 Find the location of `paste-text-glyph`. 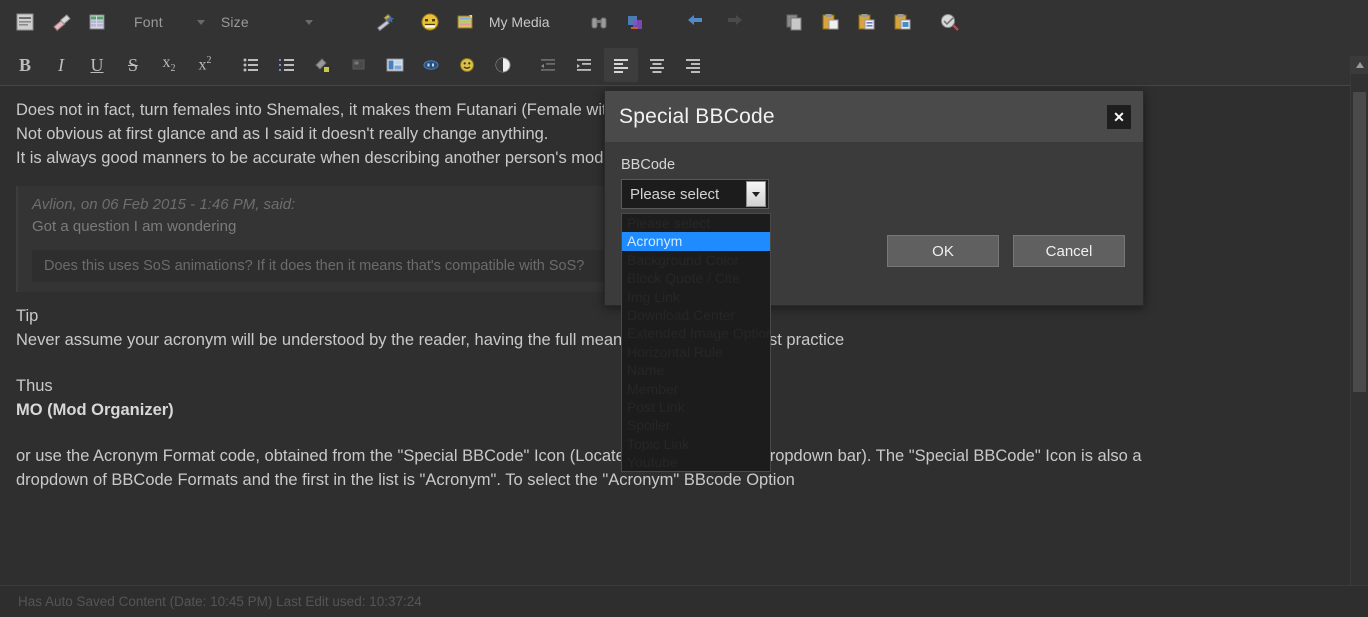

paste-text-glyph is located at coordinates (866, 22).